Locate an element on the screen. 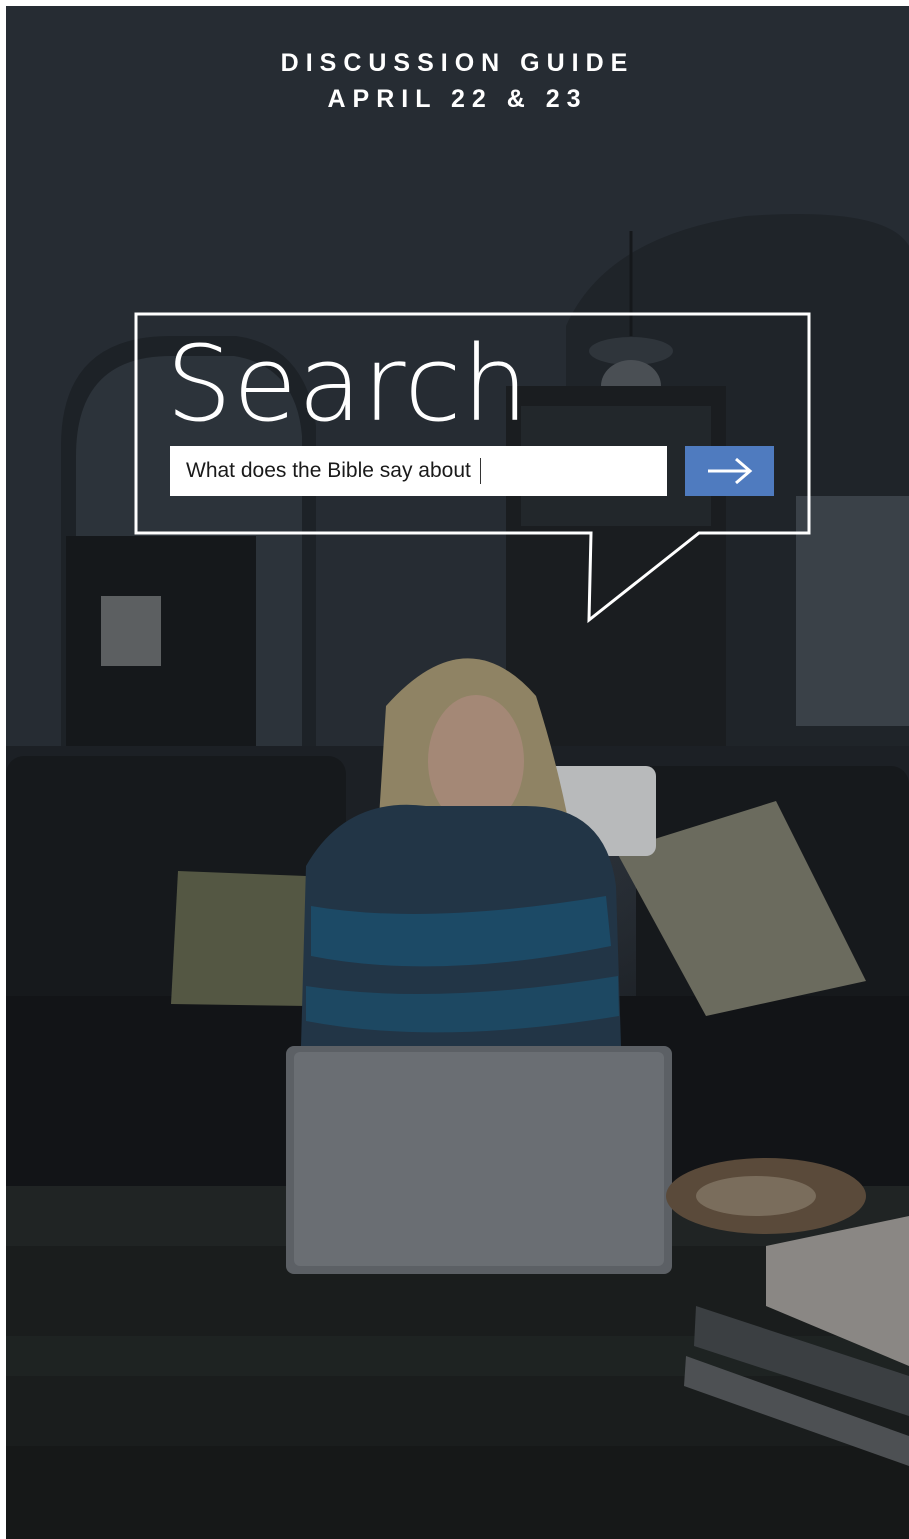  text-cursor is located at coordinates (480, 471).